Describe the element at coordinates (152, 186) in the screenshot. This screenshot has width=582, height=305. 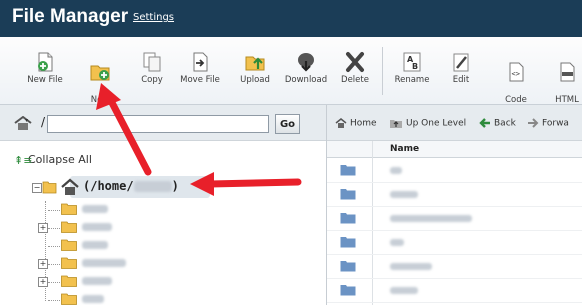
I see `redacted-username` at that location.